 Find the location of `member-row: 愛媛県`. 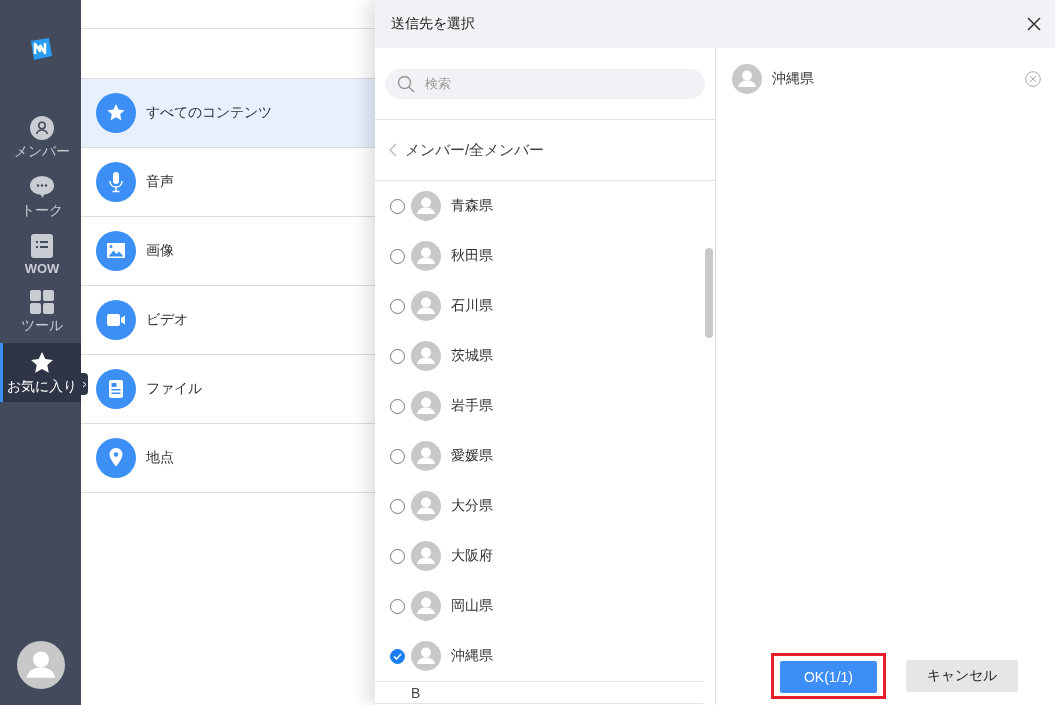

member-row: 愛媛県 is located at coordinates (539, 456).